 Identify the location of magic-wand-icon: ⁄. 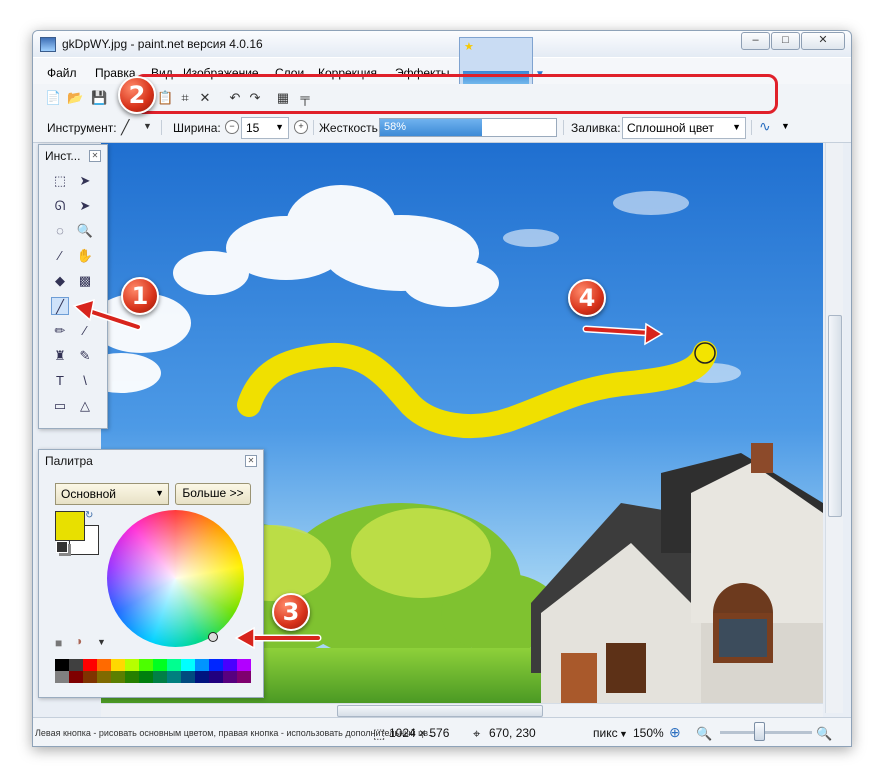
(60, 256).